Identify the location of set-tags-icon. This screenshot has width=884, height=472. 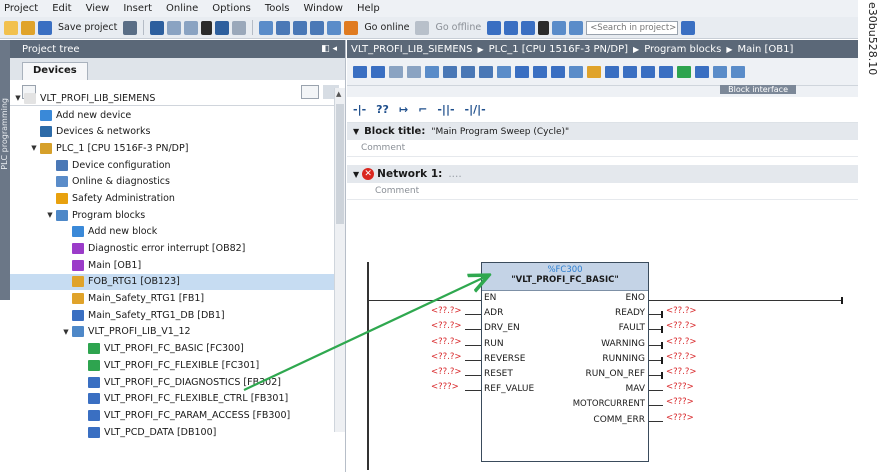
(540, 71).